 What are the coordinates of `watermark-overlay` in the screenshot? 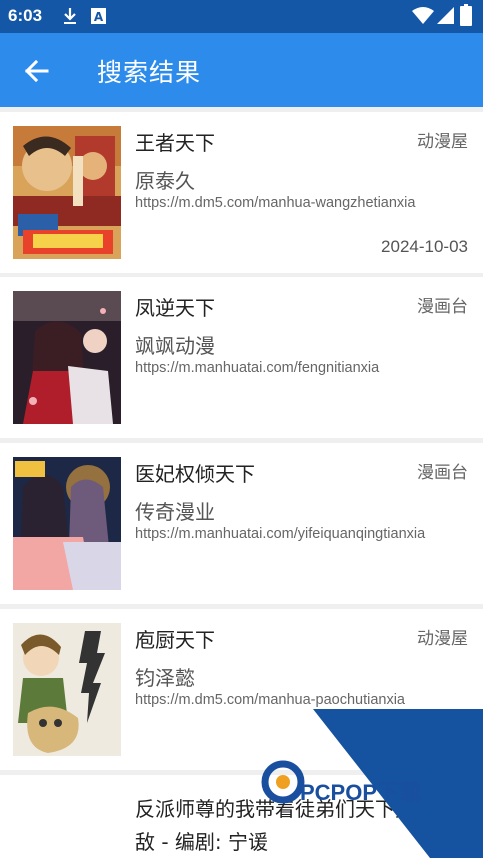 It's located at (372, 783).